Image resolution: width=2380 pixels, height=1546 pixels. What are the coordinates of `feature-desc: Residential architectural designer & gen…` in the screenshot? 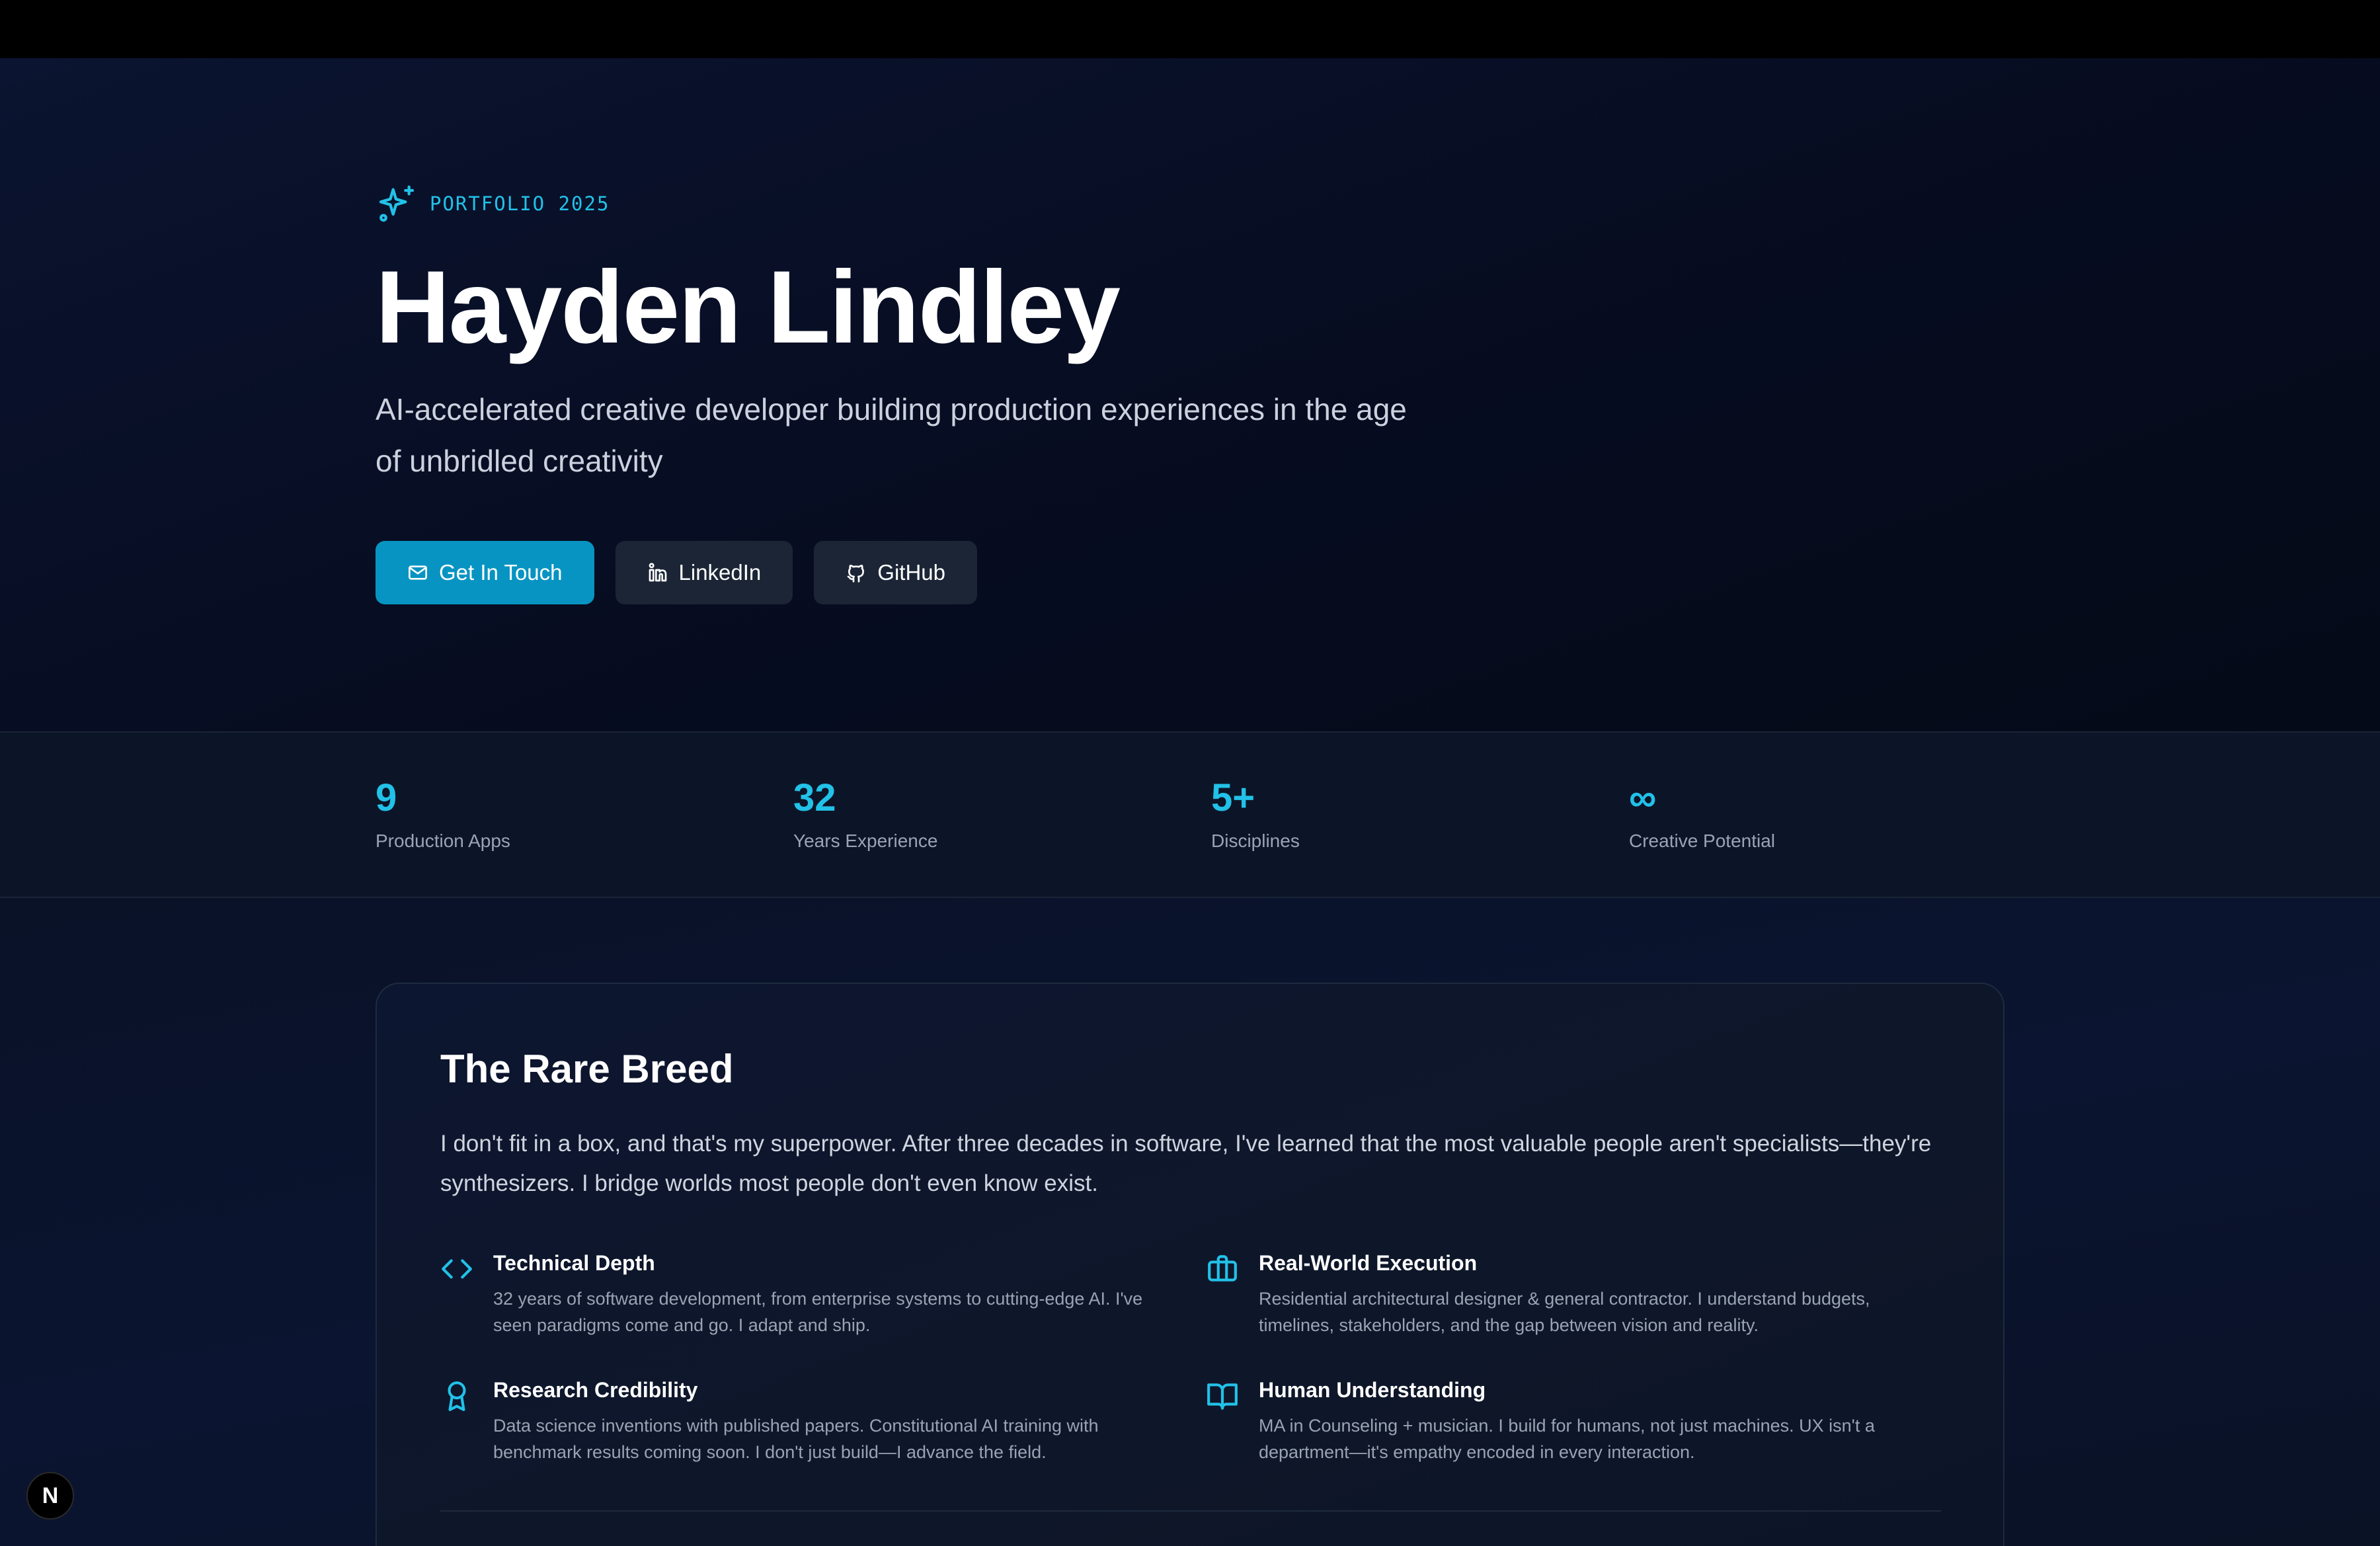 It's located at (1564, 1312).